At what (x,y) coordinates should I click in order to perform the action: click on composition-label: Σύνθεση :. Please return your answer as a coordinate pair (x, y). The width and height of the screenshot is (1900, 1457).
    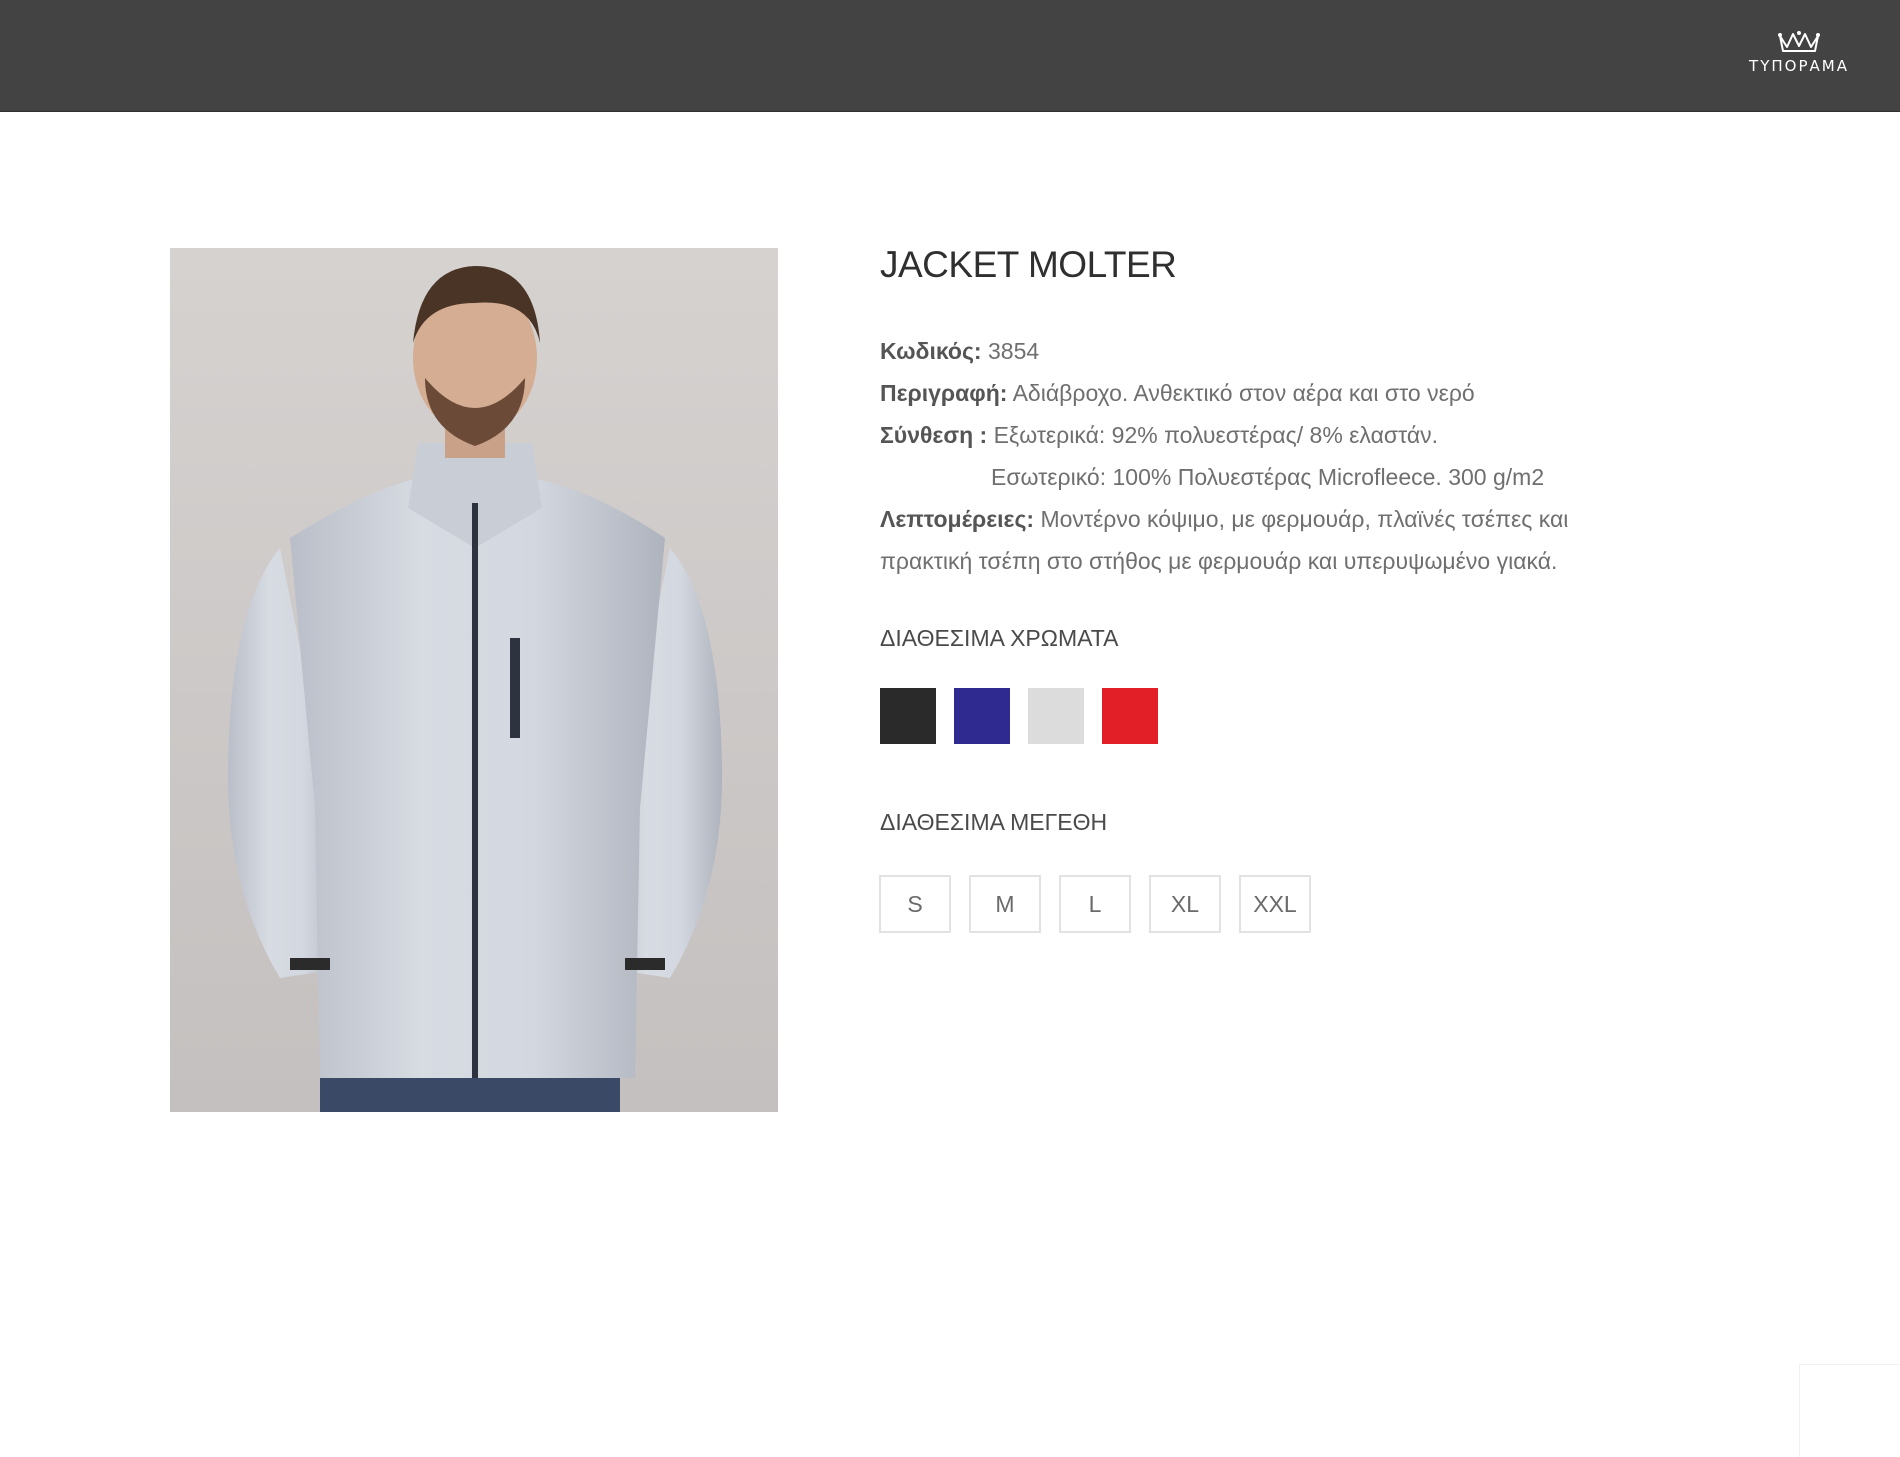
    Looking at the image, I should click on (934, 435).